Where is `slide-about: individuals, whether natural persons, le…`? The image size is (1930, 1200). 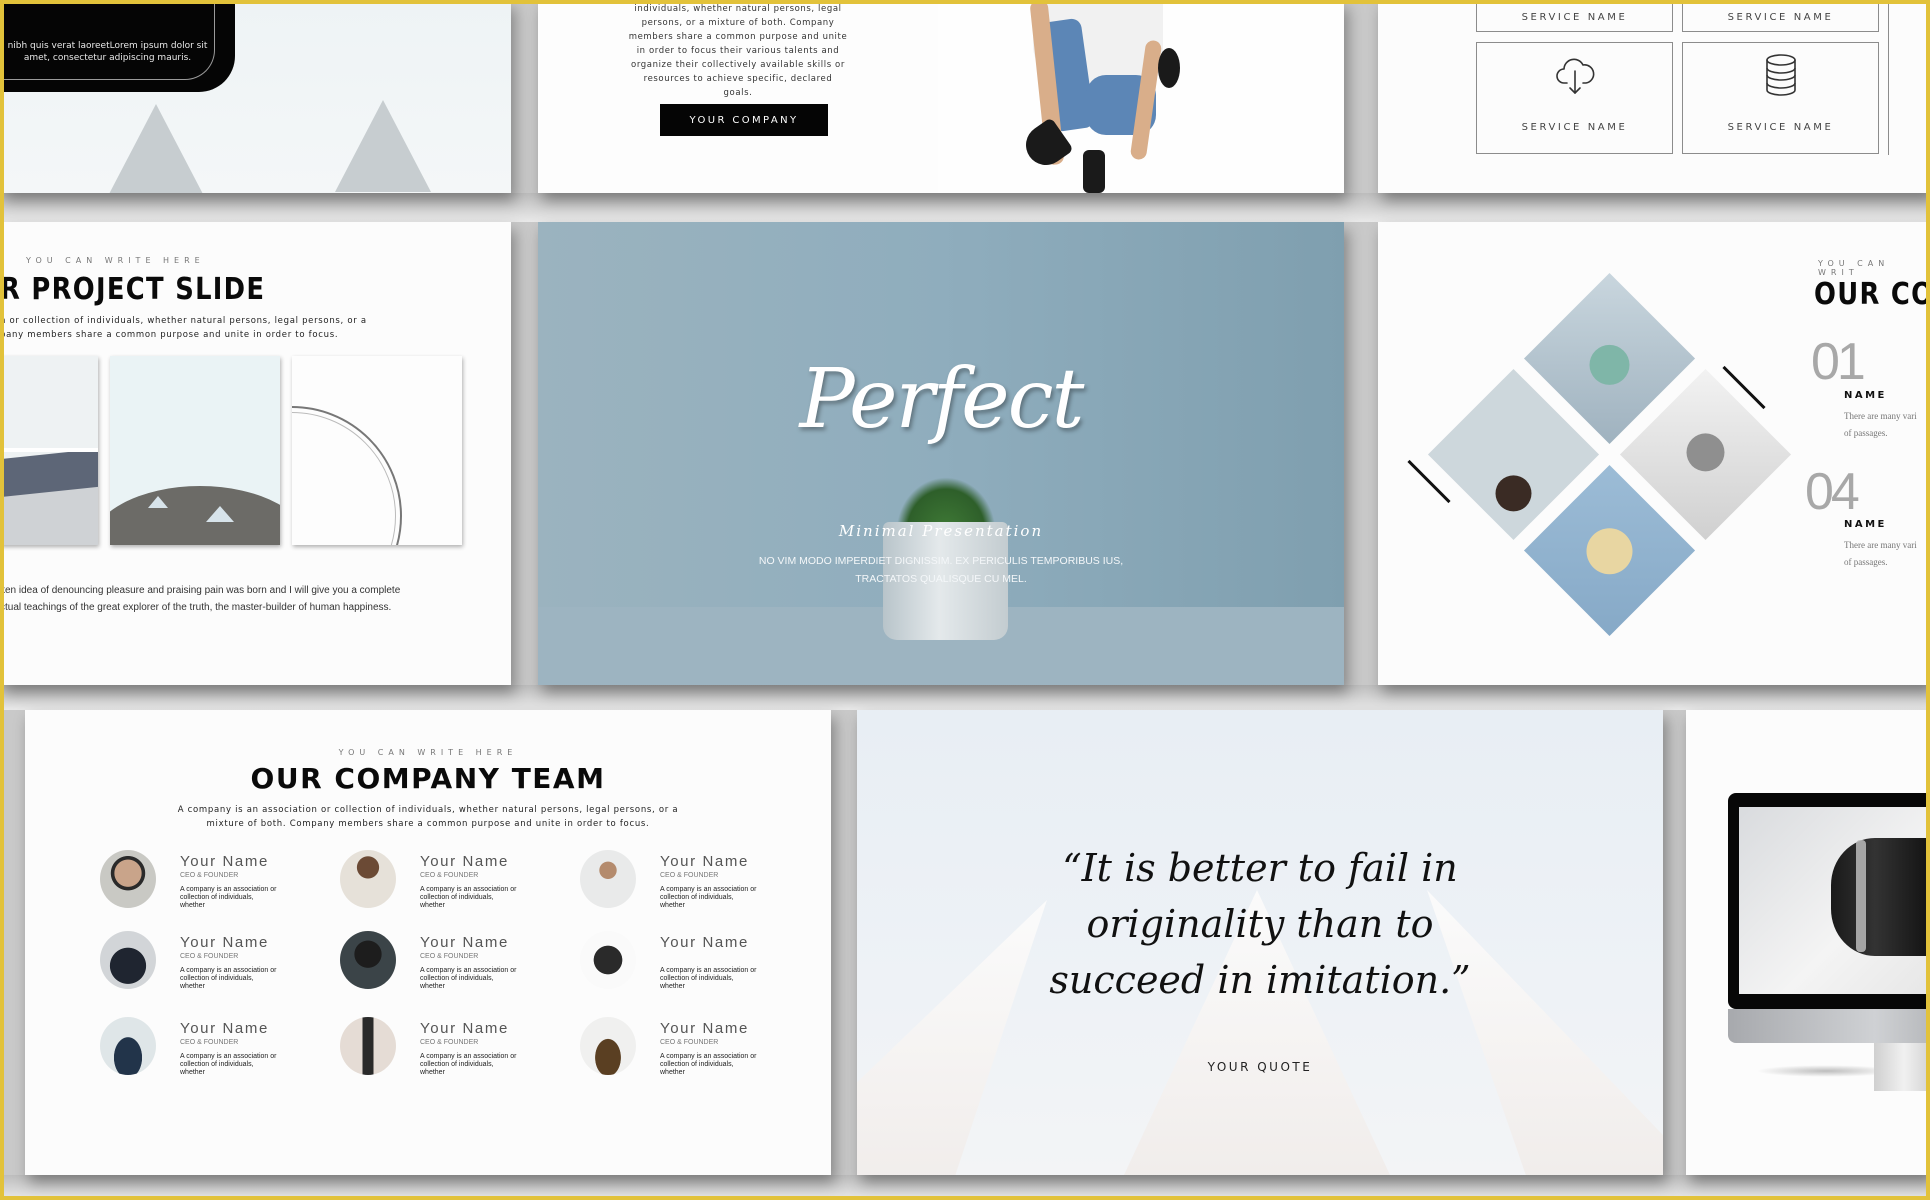 slide-about: individuals, whether natural persons, le… is located at coordinates (941, 96).